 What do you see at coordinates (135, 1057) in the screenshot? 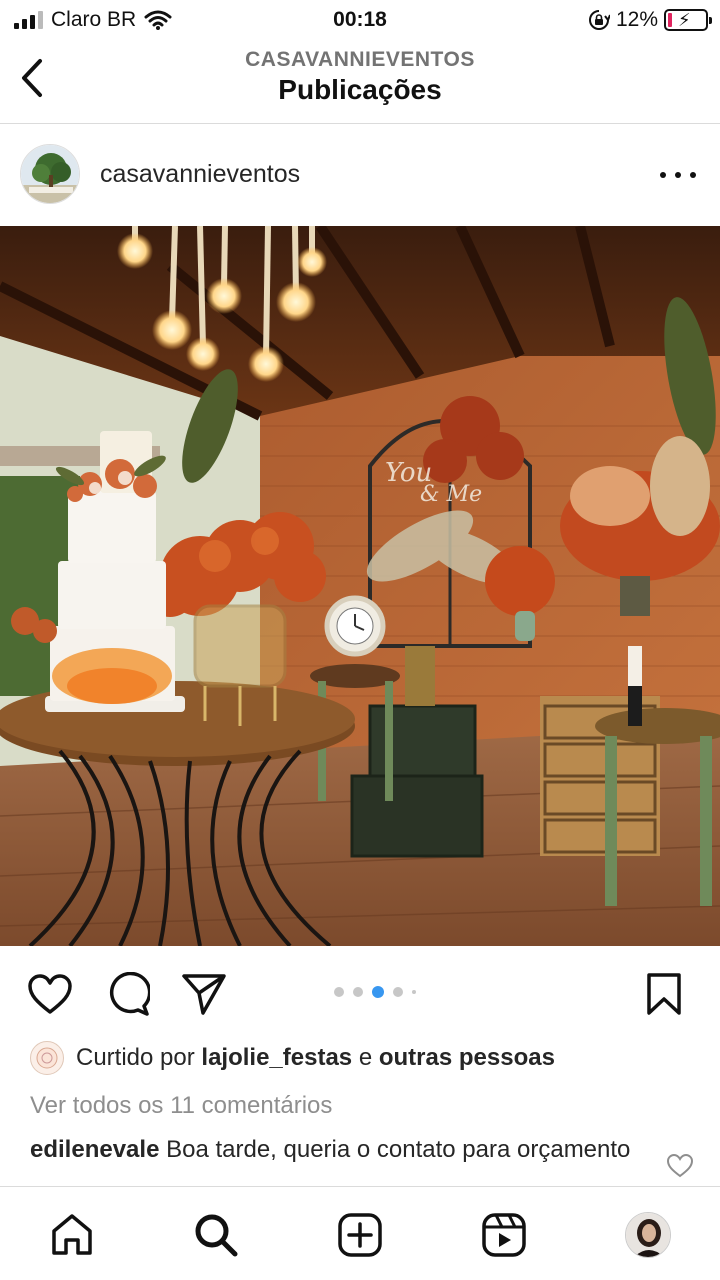
I see `likes-prefix: Curtido por` at bounding box center [135, 1057].